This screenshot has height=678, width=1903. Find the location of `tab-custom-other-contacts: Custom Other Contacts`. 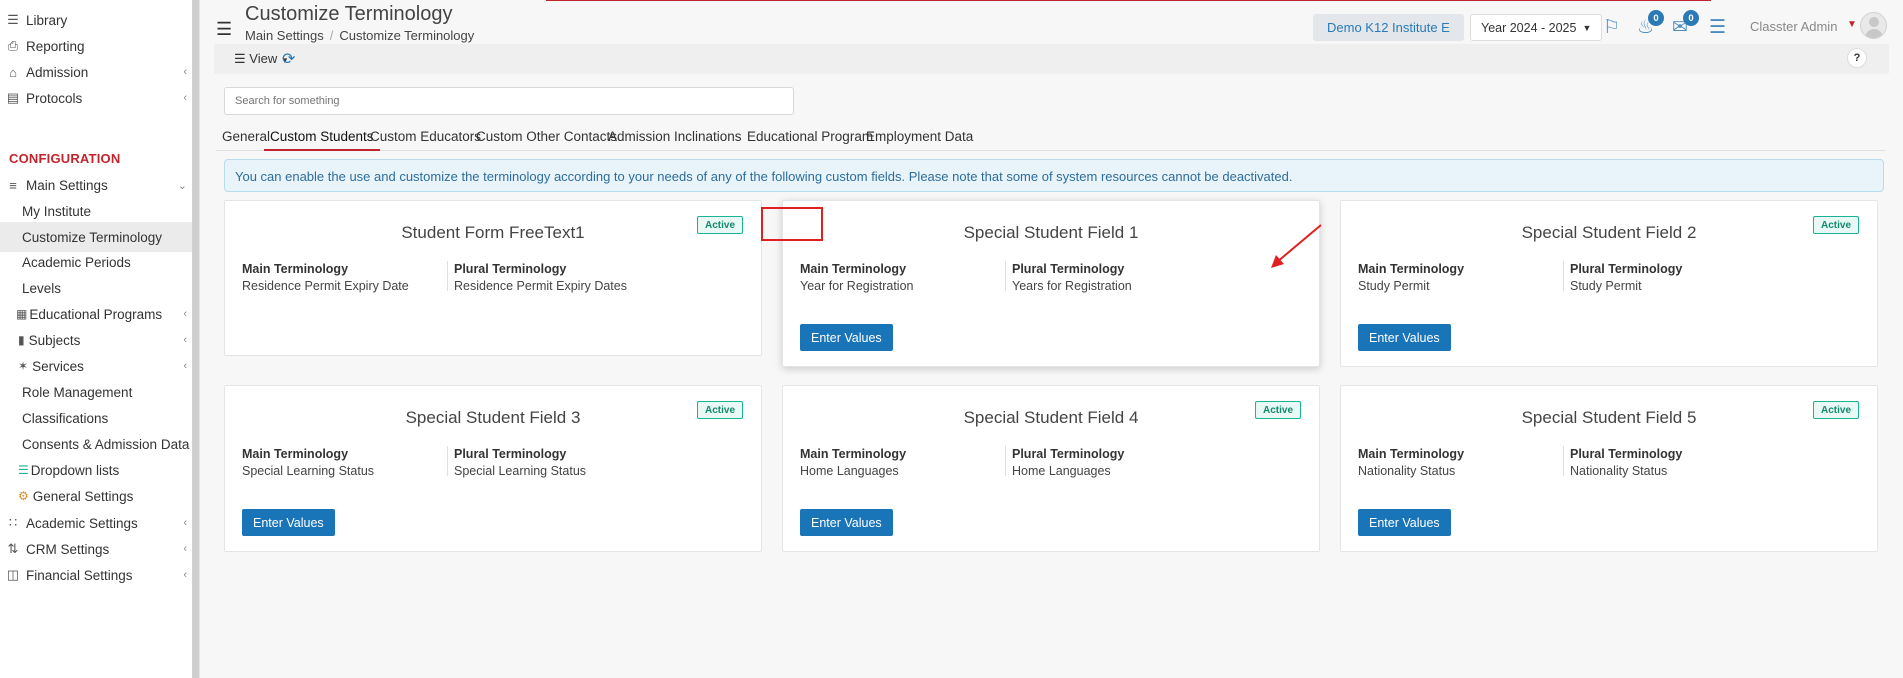

tab-custom-other-contacts: Custom Other Contacts is located at coordinates (546, 138).